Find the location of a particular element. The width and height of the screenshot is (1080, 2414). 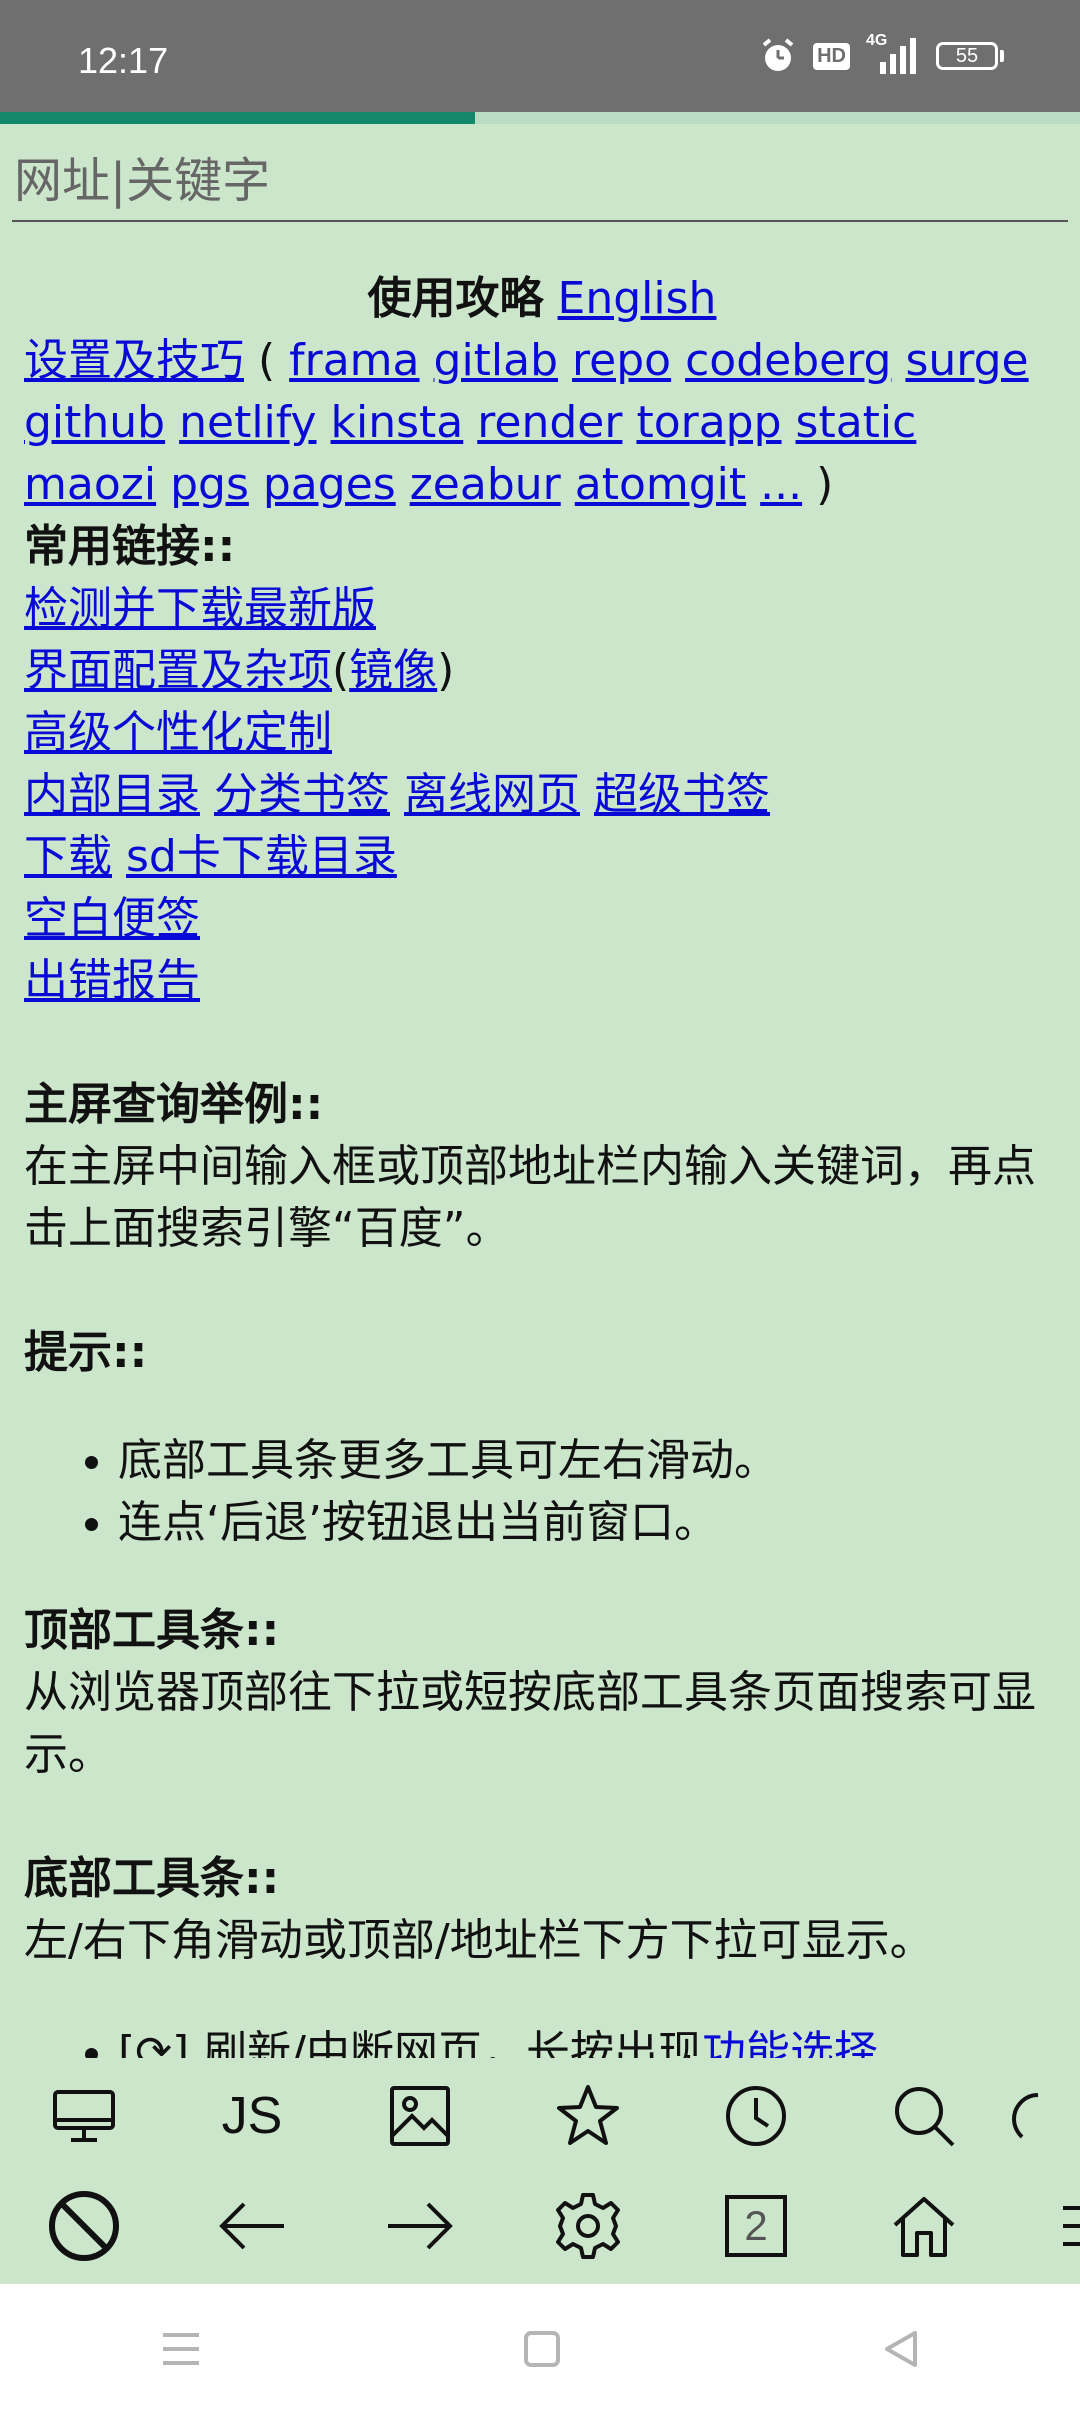

tab-count: 2 is located at coordinates (756, 2225).